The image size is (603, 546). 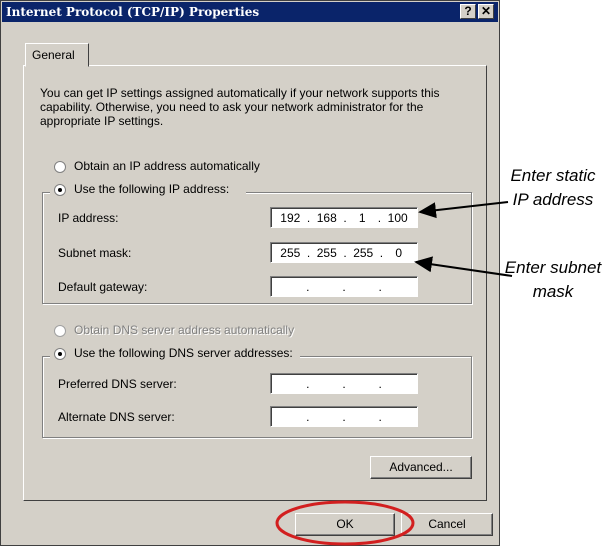 I want to click on tab-general: General, so click(x=57, y=55).